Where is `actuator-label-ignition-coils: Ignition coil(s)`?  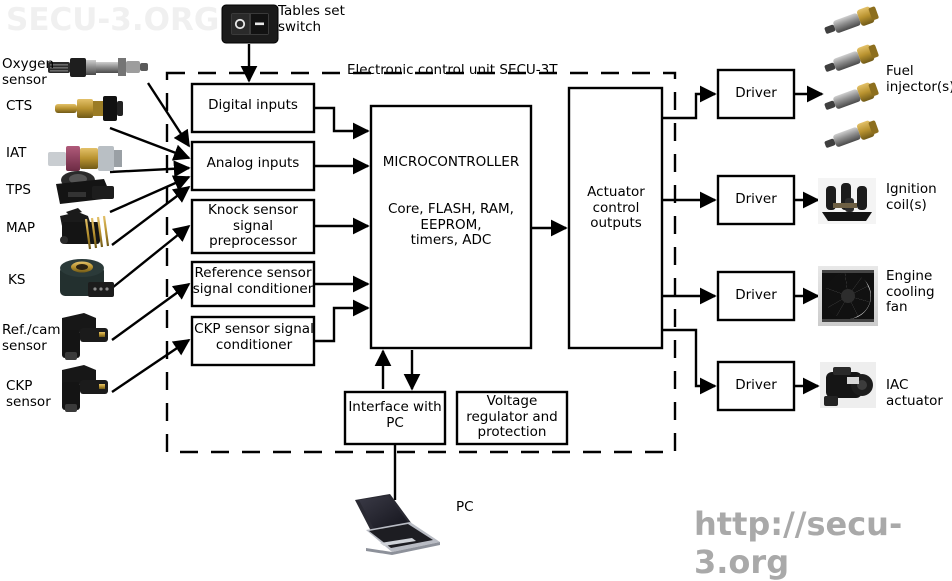 actuator-label-ignition-coils: Ignition coil(s) is located at coordinates (911, 197).